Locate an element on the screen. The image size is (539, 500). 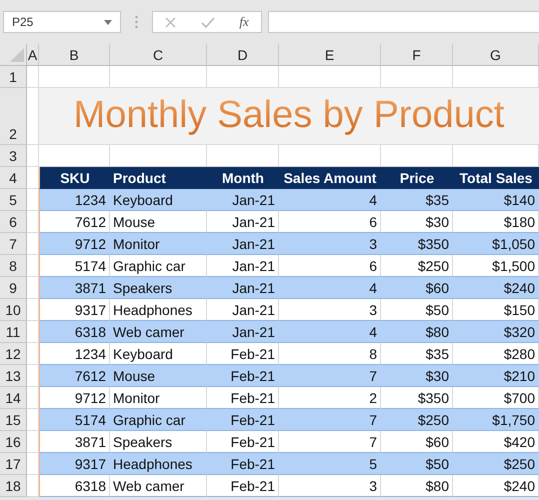
table-cell: $140 is located at coordinates (496, 200).